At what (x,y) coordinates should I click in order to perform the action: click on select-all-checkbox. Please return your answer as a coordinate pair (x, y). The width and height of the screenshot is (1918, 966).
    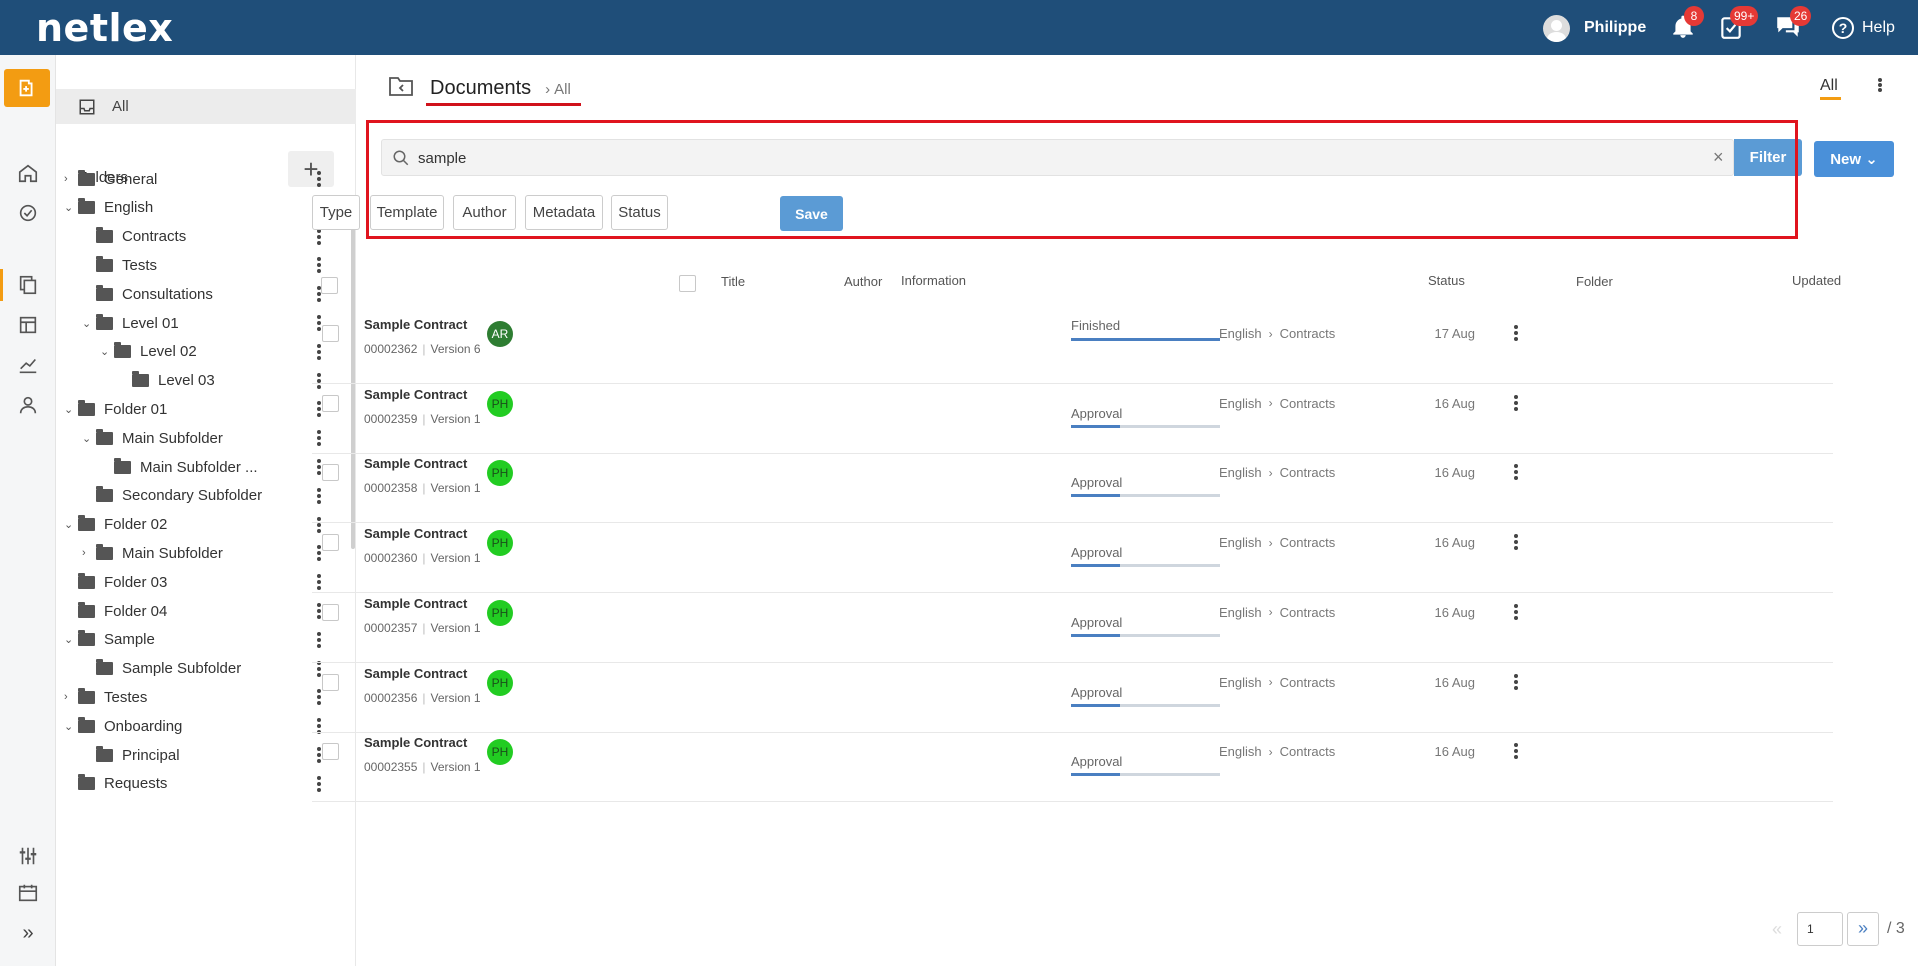
    Looking at the image, I should click on (687, 283).